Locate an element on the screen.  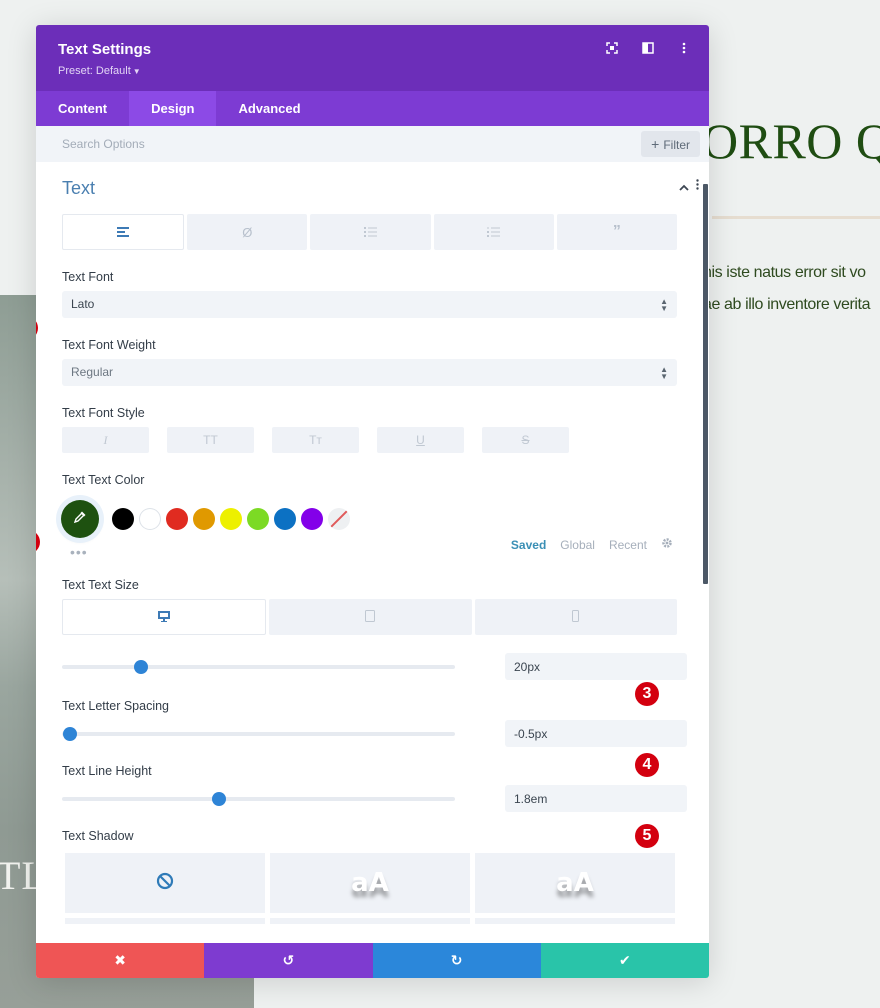
shadow-option-1: aA is located at coordinates (370, 883).